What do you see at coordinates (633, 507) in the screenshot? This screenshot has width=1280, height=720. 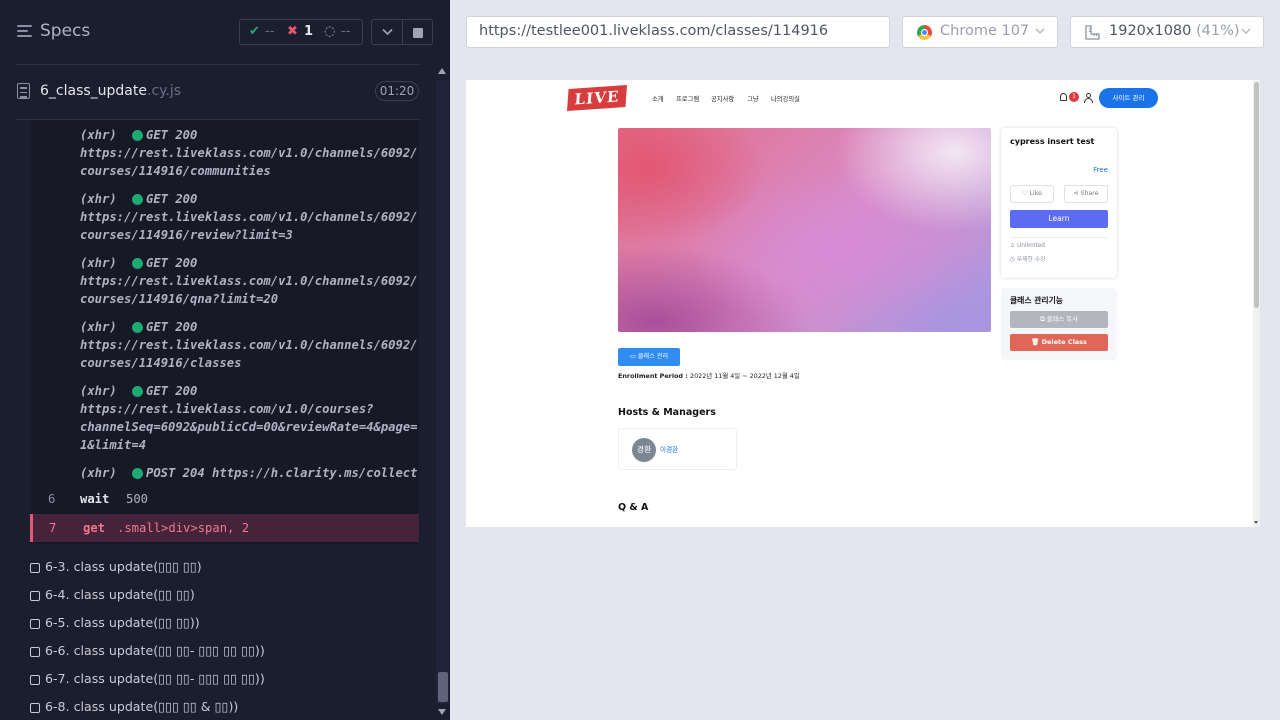 I see `qa-section-title: Q & A` at bounding box center [633, 507].